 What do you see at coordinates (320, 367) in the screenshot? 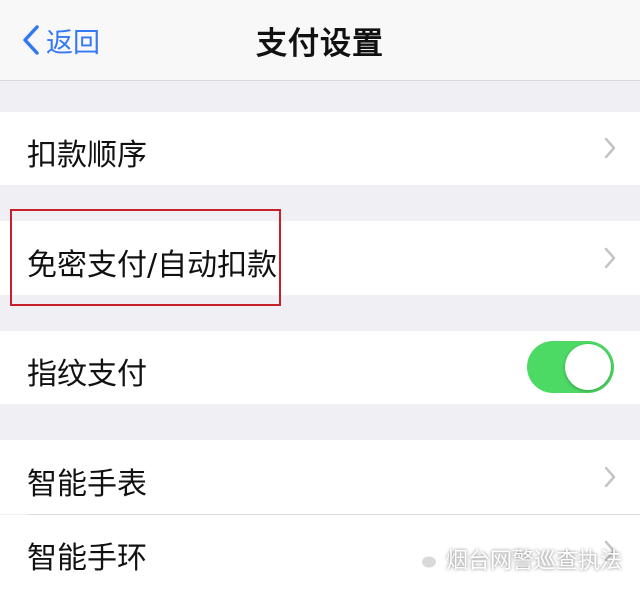
I see `row-fingerprint-payment: 指纹支付` at bounding box center [320, 367].